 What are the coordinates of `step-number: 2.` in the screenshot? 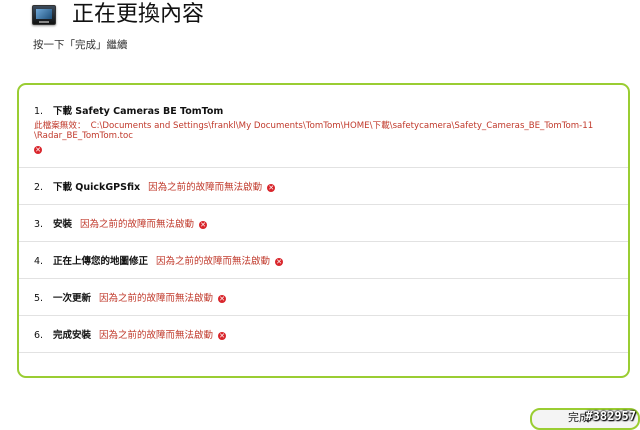 It's located at (39, 187).